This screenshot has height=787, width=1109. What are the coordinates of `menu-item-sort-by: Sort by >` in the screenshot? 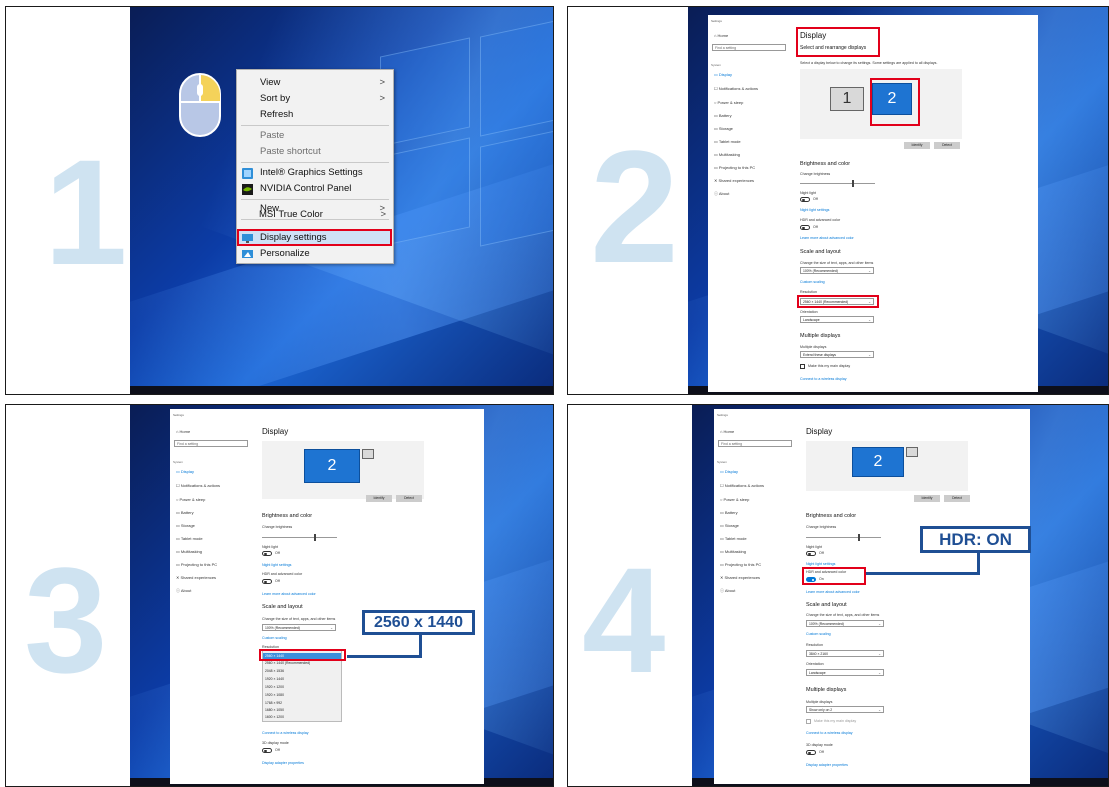 It's located at (315, 99).